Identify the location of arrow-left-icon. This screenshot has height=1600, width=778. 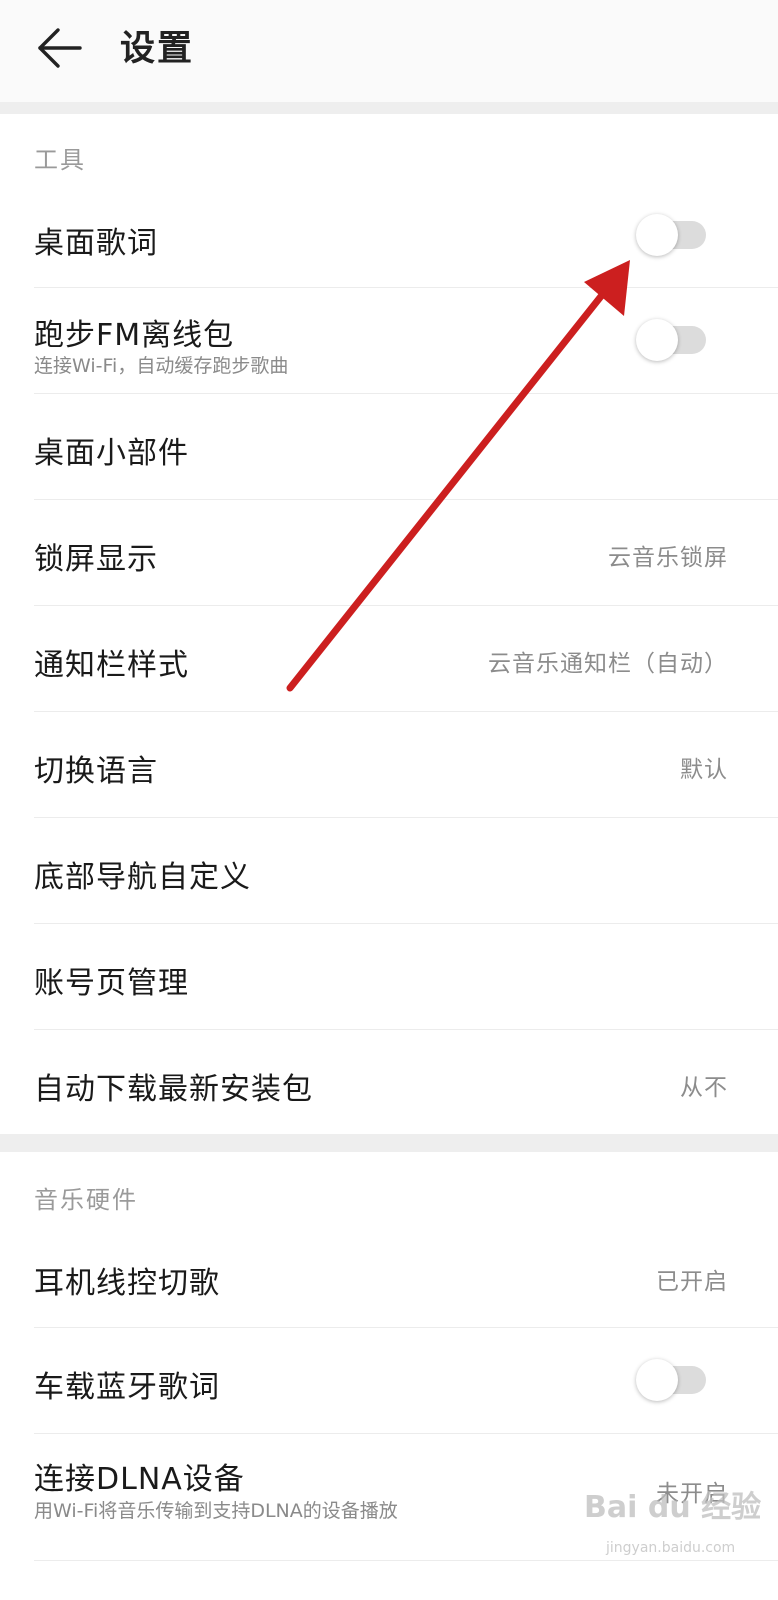
(60, 48).